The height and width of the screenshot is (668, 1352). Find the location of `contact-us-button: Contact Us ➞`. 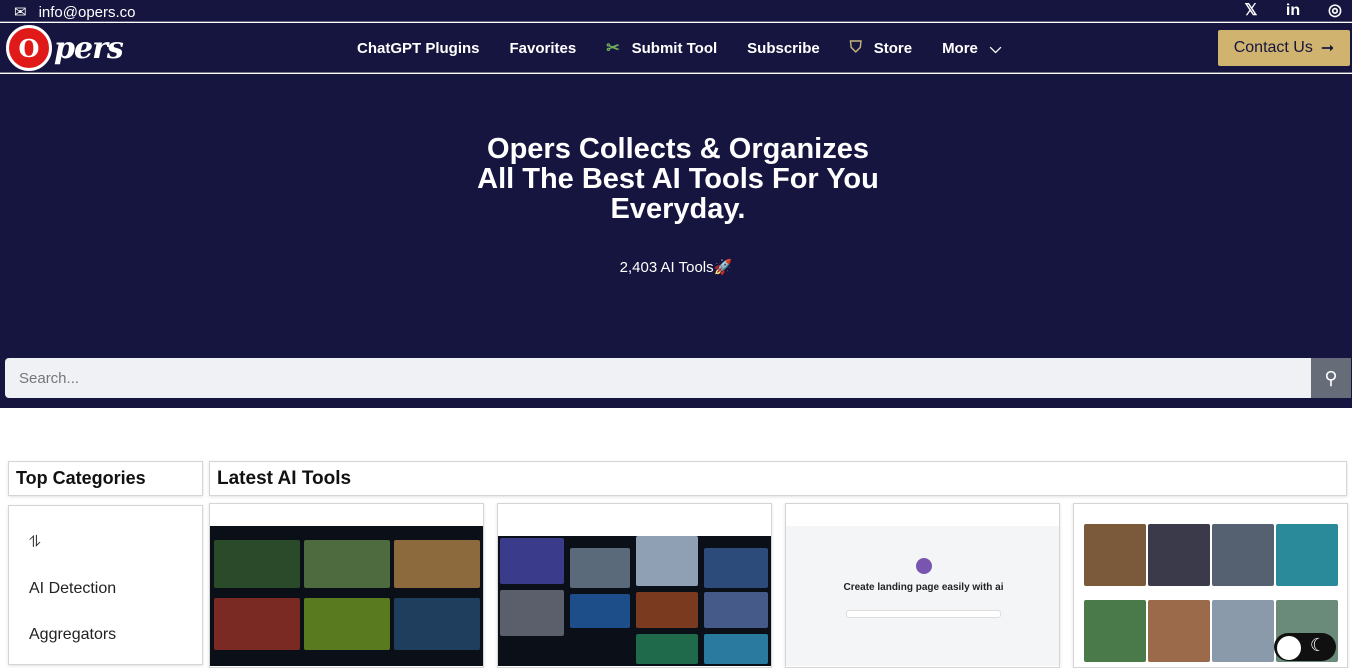

contact-us-button: Contact Us ➞ is located at coordinates (1284, 48).